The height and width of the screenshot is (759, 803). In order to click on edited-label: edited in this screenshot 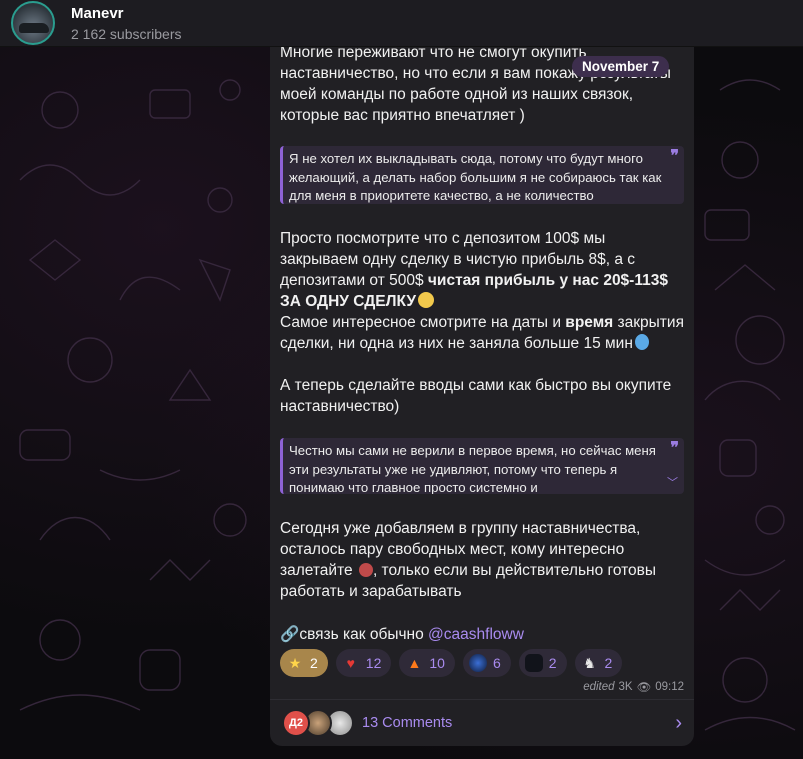, I will do `click(599, 687)`.